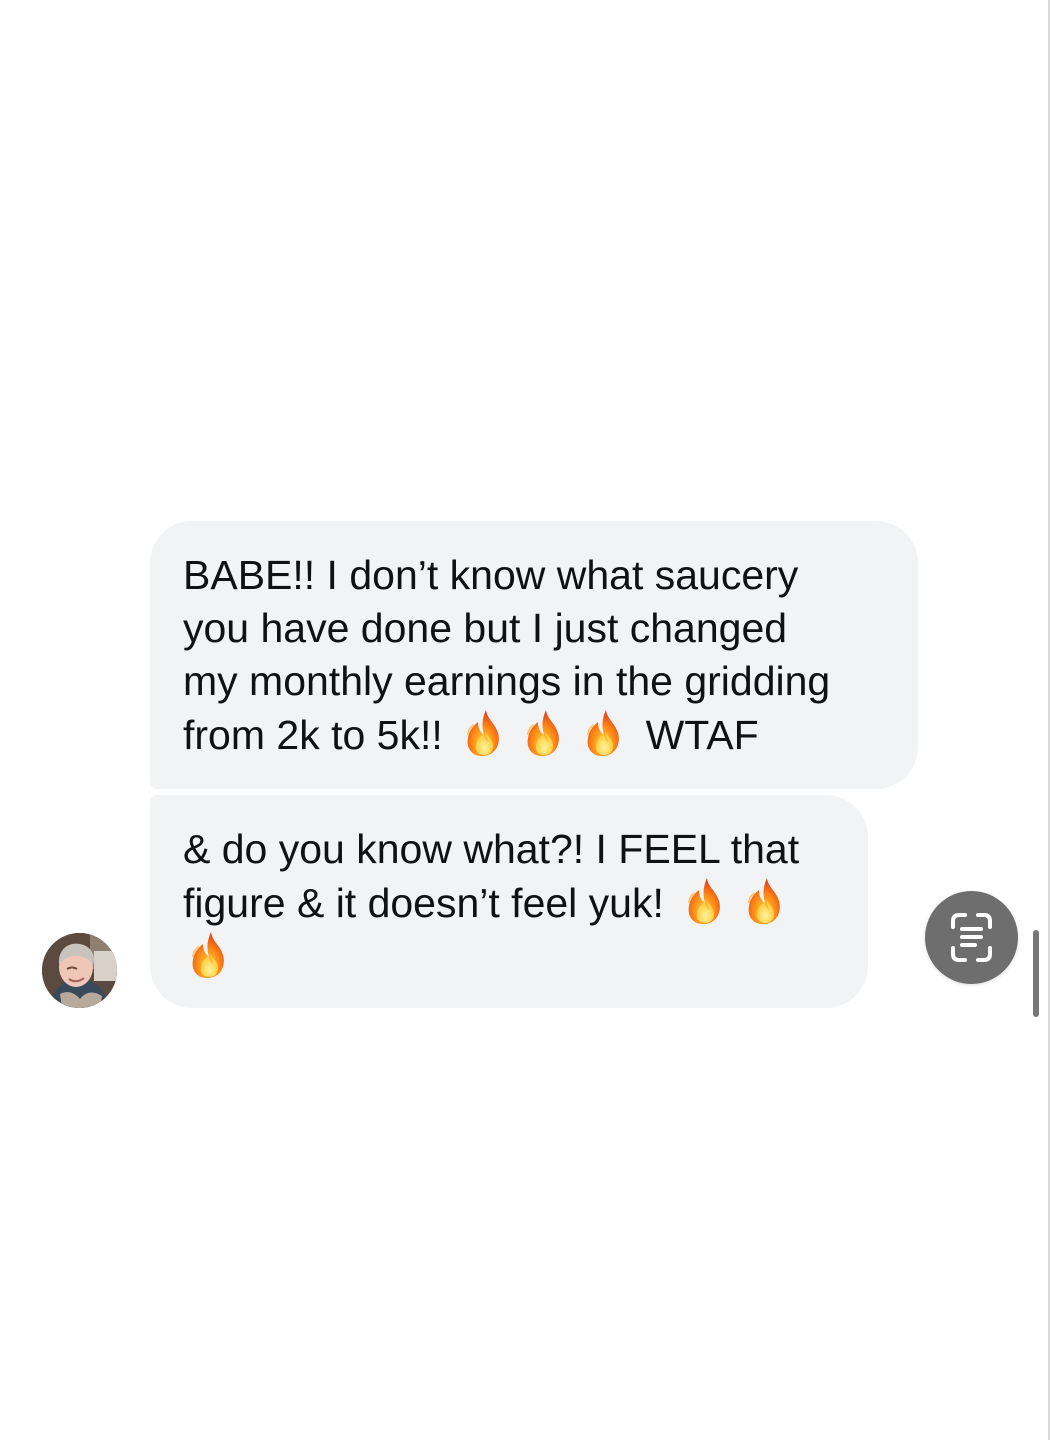 This screenshot has height=1440, width=1050. I want to click on message-1-line-1: BABE!! I don’t know what saucery, so click(491, 575).